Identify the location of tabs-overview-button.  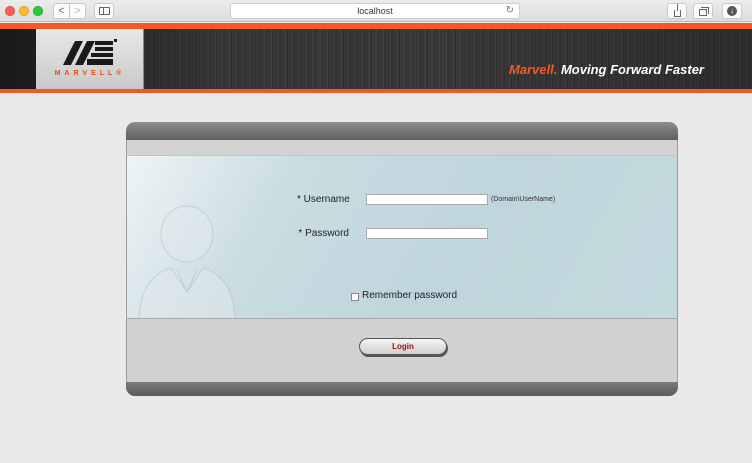
(703, 11).